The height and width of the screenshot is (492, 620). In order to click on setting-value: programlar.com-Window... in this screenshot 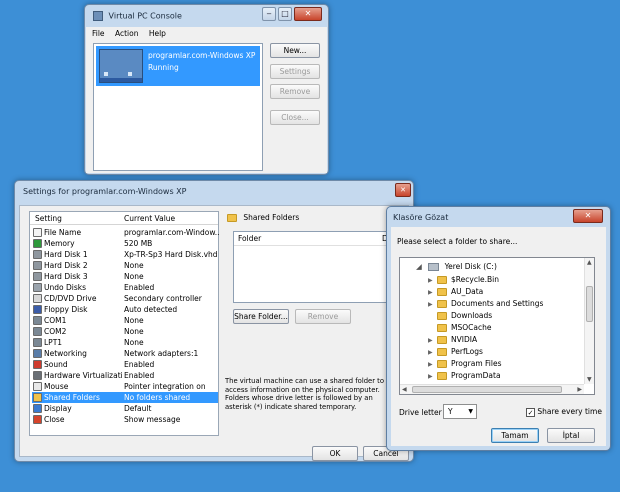, I will do `click(171, 232)`.